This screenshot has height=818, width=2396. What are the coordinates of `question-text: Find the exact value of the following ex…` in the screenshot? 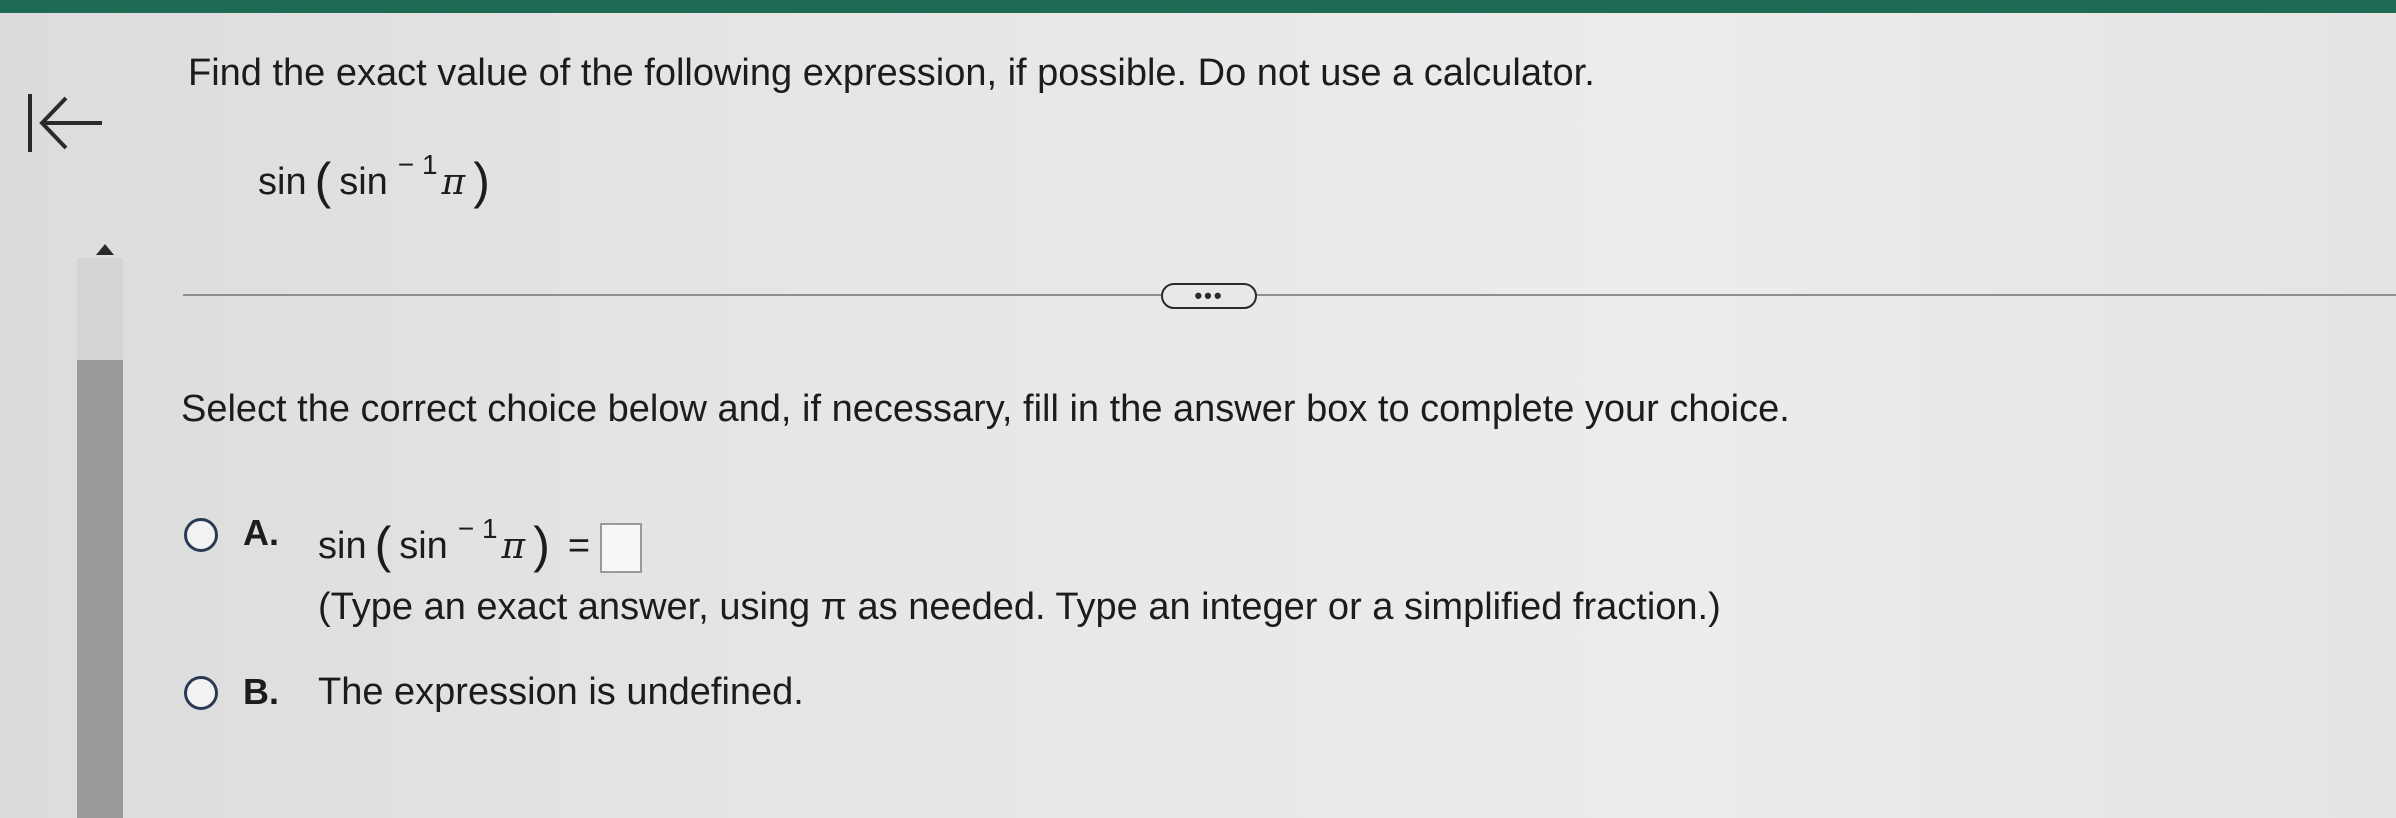 It's located at (891, 73).